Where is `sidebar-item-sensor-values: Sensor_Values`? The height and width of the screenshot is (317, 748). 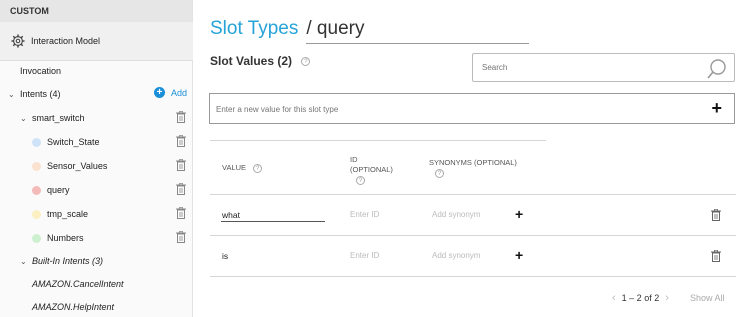 sidebar-item-sensor-values: Sensor_Values is located at coordinates (96, 166).